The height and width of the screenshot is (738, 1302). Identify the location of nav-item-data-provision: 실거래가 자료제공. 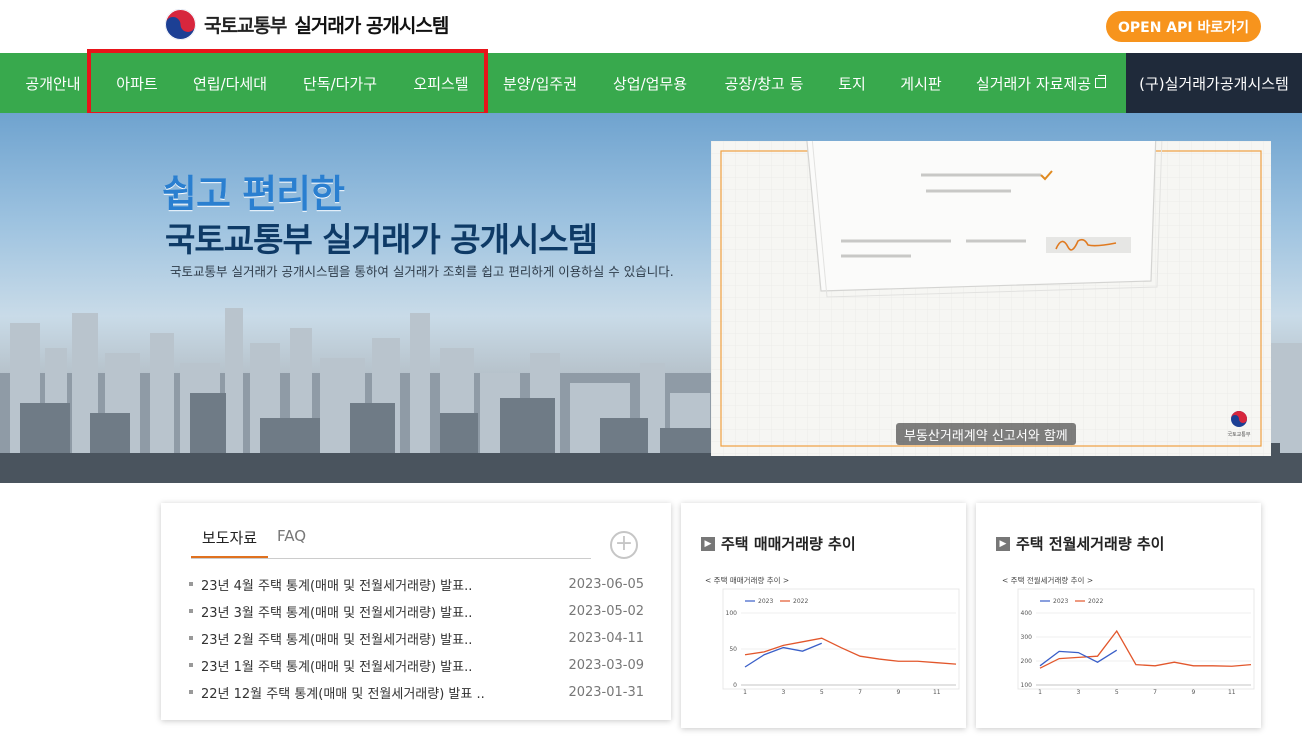
(1041, 83).